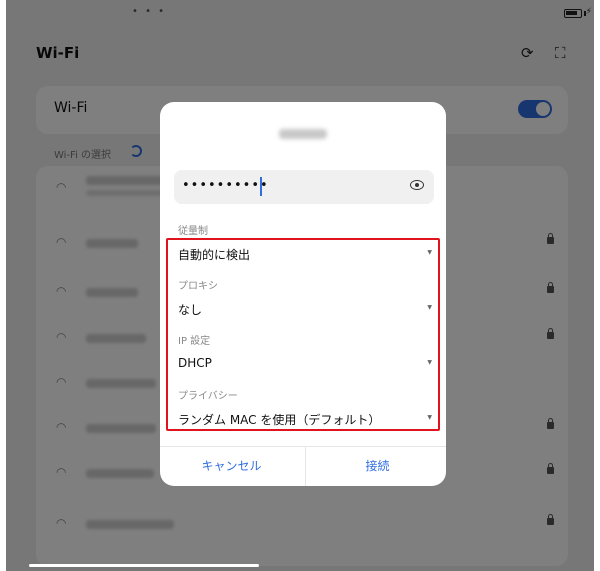  I want to click on eye-icon, so click(417, 185).